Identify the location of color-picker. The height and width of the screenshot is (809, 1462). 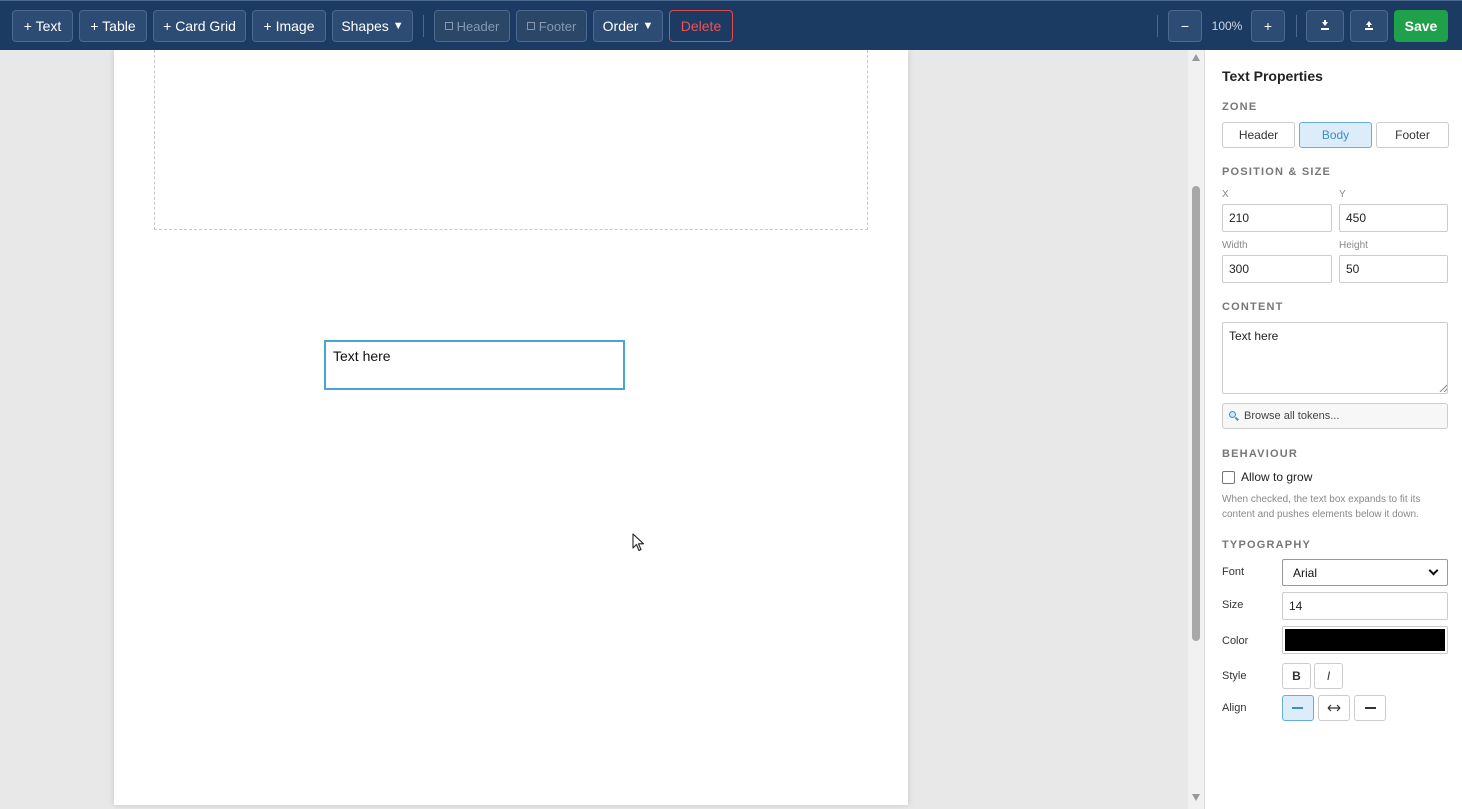
(1365, 640).